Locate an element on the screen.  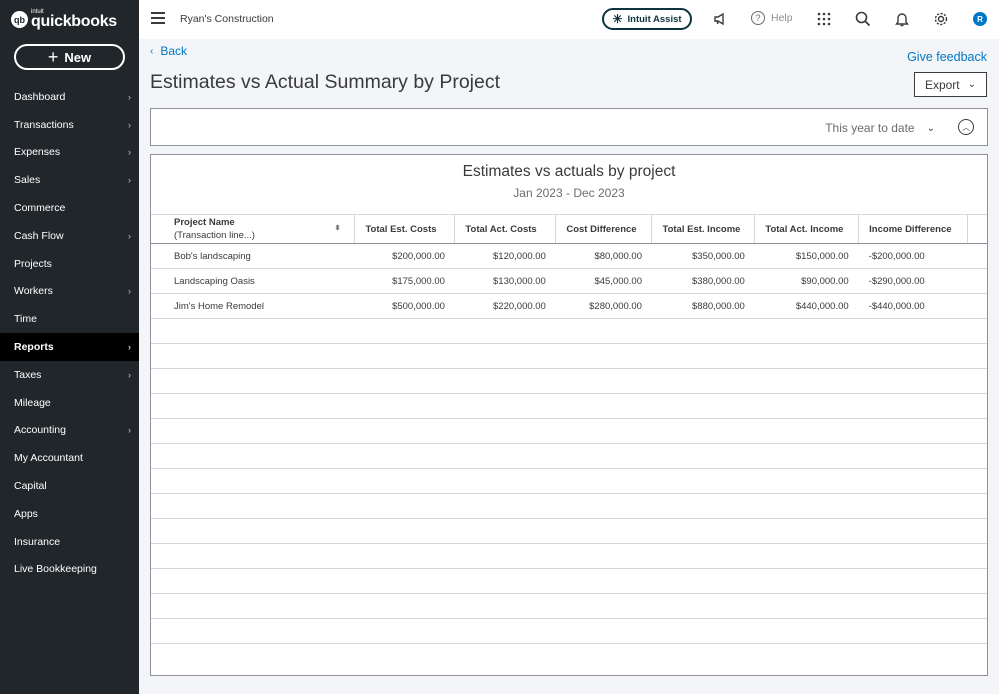
chevron-down-icon: ⌄ is located at coordinates (930, 128).